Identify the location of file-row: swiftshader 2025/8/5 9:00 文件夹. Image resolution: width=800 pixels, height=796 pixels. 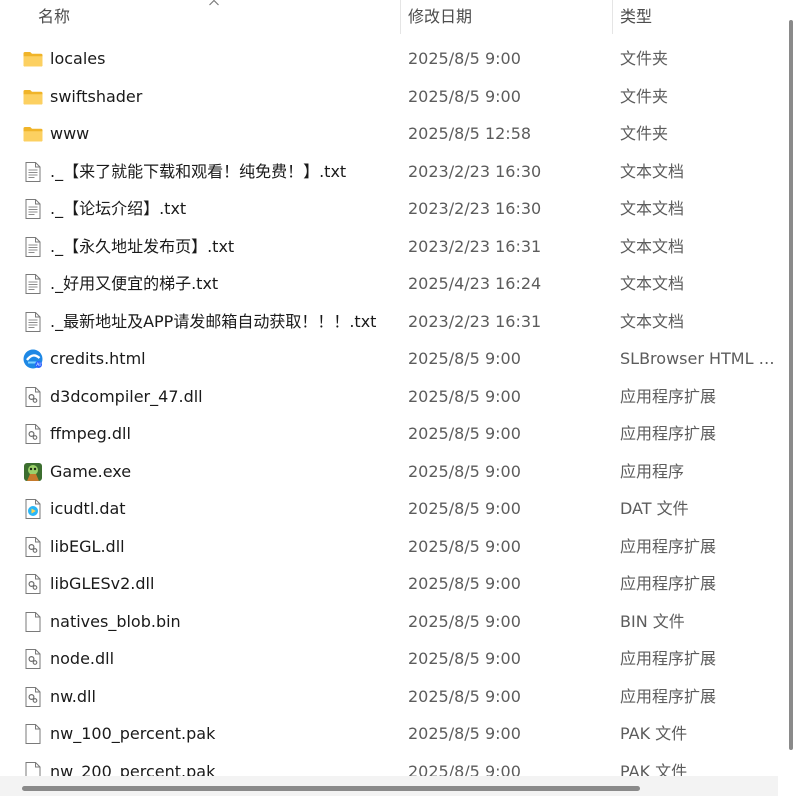
(389, 97).